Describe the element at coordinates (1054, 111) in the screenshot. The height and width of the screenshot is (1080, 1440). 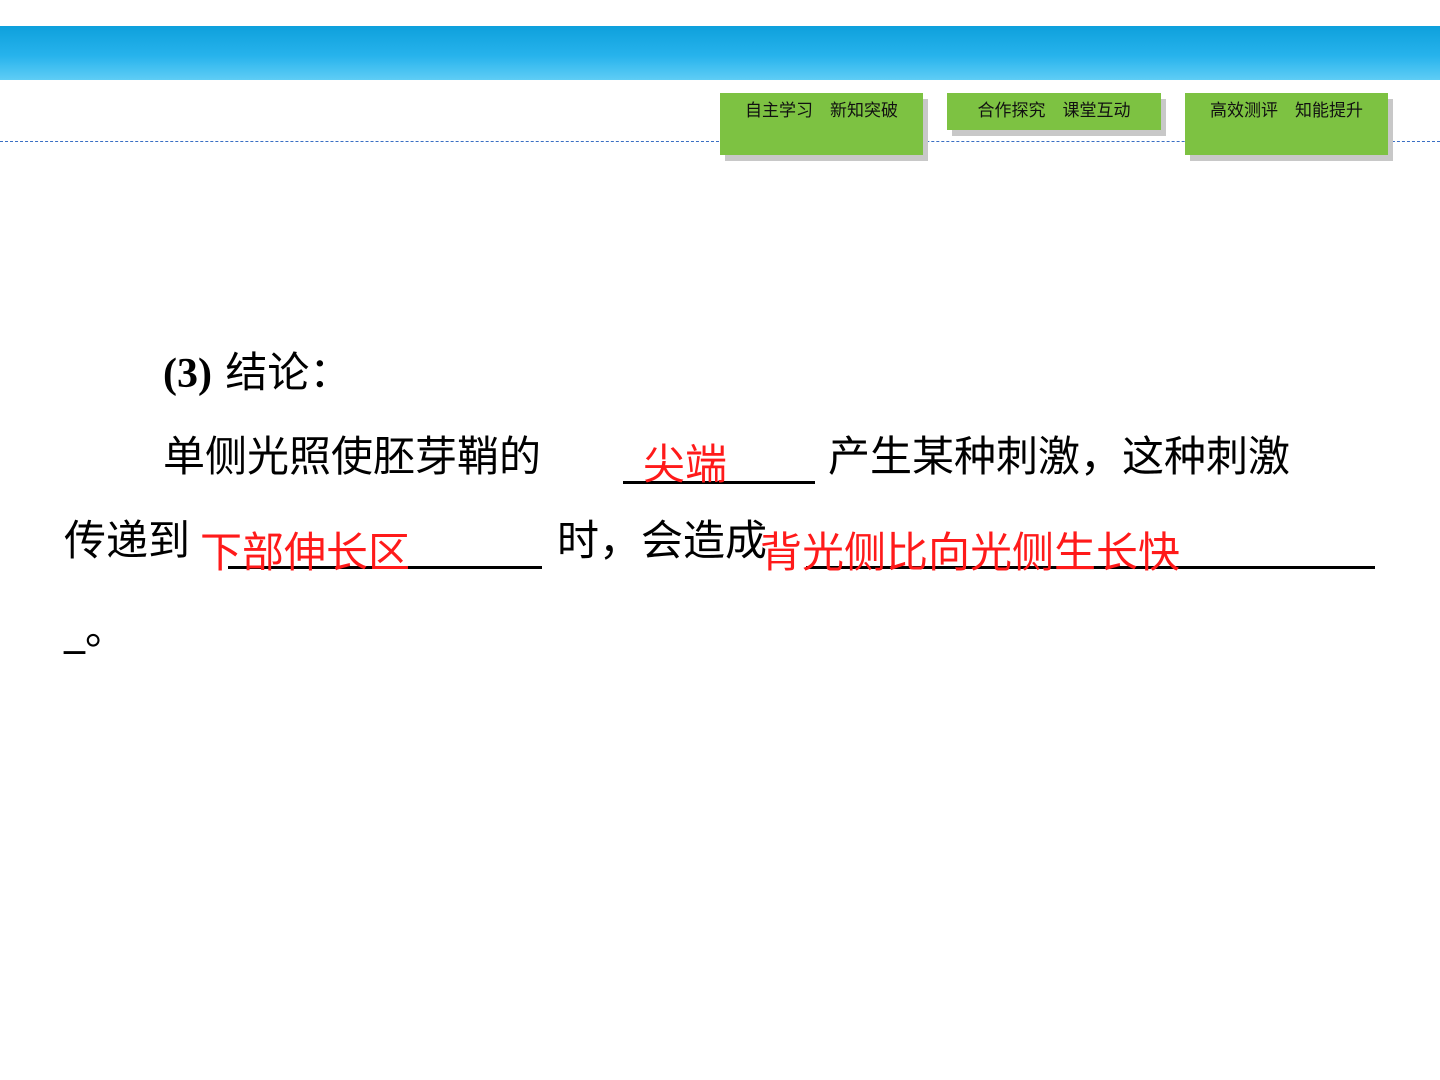
I see `nav-button-cooperative-inquiry: 合作探究 课堂互动` at that location.